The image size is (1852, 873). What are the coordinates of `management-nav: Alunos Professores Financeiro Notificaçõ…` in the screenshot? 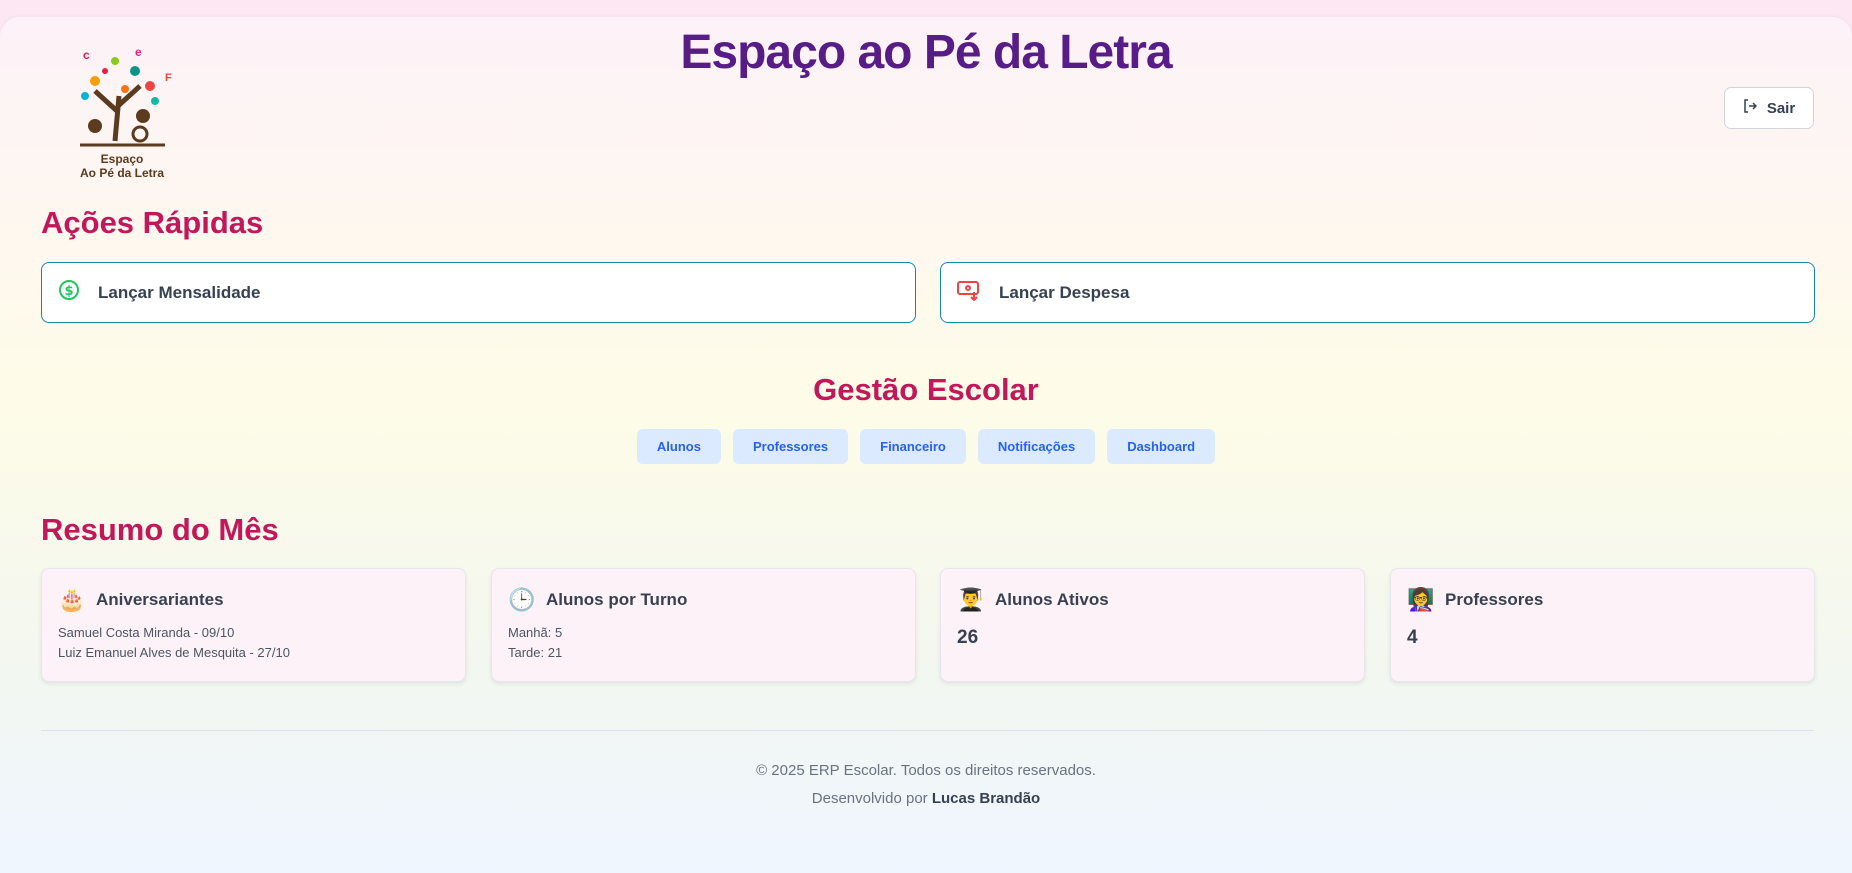 It's located at (926, 446).